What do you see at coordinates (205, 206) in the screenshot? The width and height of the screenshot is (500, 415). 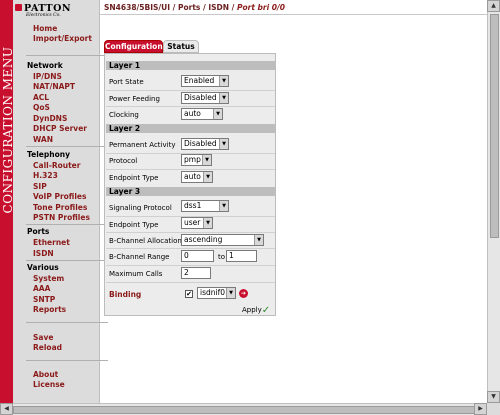 I see `signaling-protocol-select: dss1 ▼` at bounding box center [205, 206].